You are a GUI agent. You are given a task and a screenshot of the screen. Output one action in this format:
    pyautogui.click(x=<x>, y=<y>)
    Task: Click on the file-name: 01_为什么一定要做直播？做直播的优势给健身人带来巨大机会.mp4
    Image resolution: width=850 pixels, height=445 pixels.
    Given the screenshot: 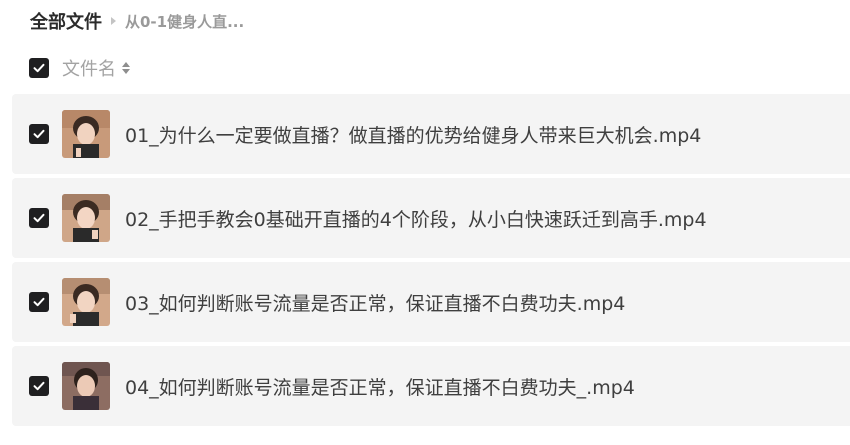 What is the action you would take?
    pyautogui.click(x=413, y=134)
    